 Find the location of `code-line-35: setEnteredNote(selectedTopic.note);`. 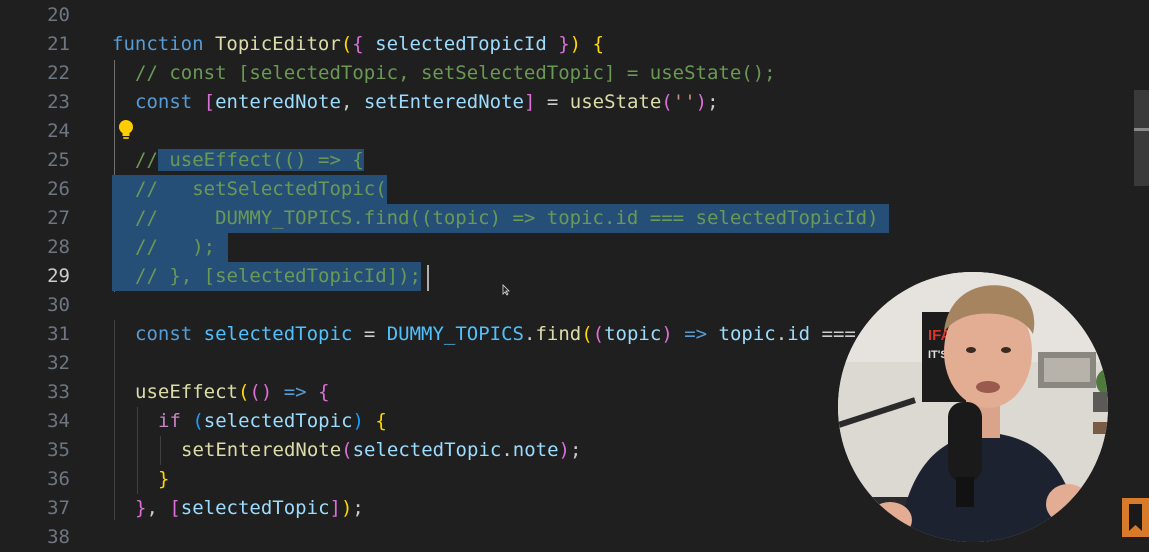

code-line-35: setEnteredNote(selectedTopic.note); is located at coordinates (381, 450).